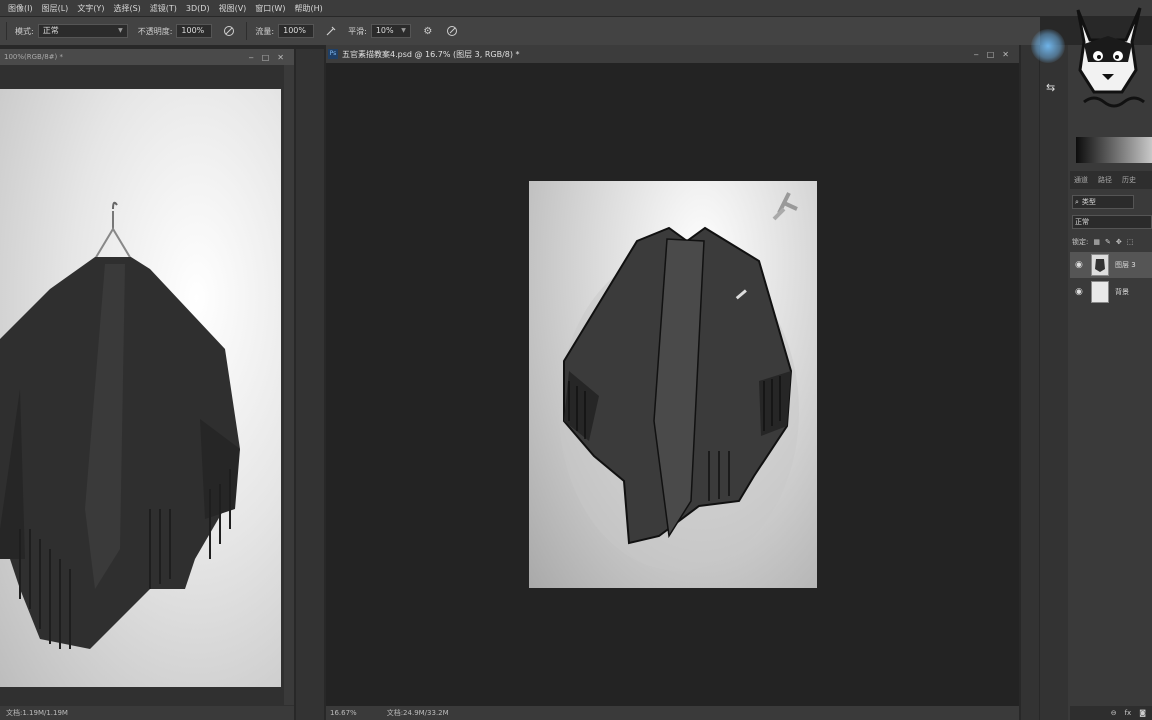 The height and width of the screenshot is (720, 1152). I want to click on opacity-value: 100%, so click(193, 30).